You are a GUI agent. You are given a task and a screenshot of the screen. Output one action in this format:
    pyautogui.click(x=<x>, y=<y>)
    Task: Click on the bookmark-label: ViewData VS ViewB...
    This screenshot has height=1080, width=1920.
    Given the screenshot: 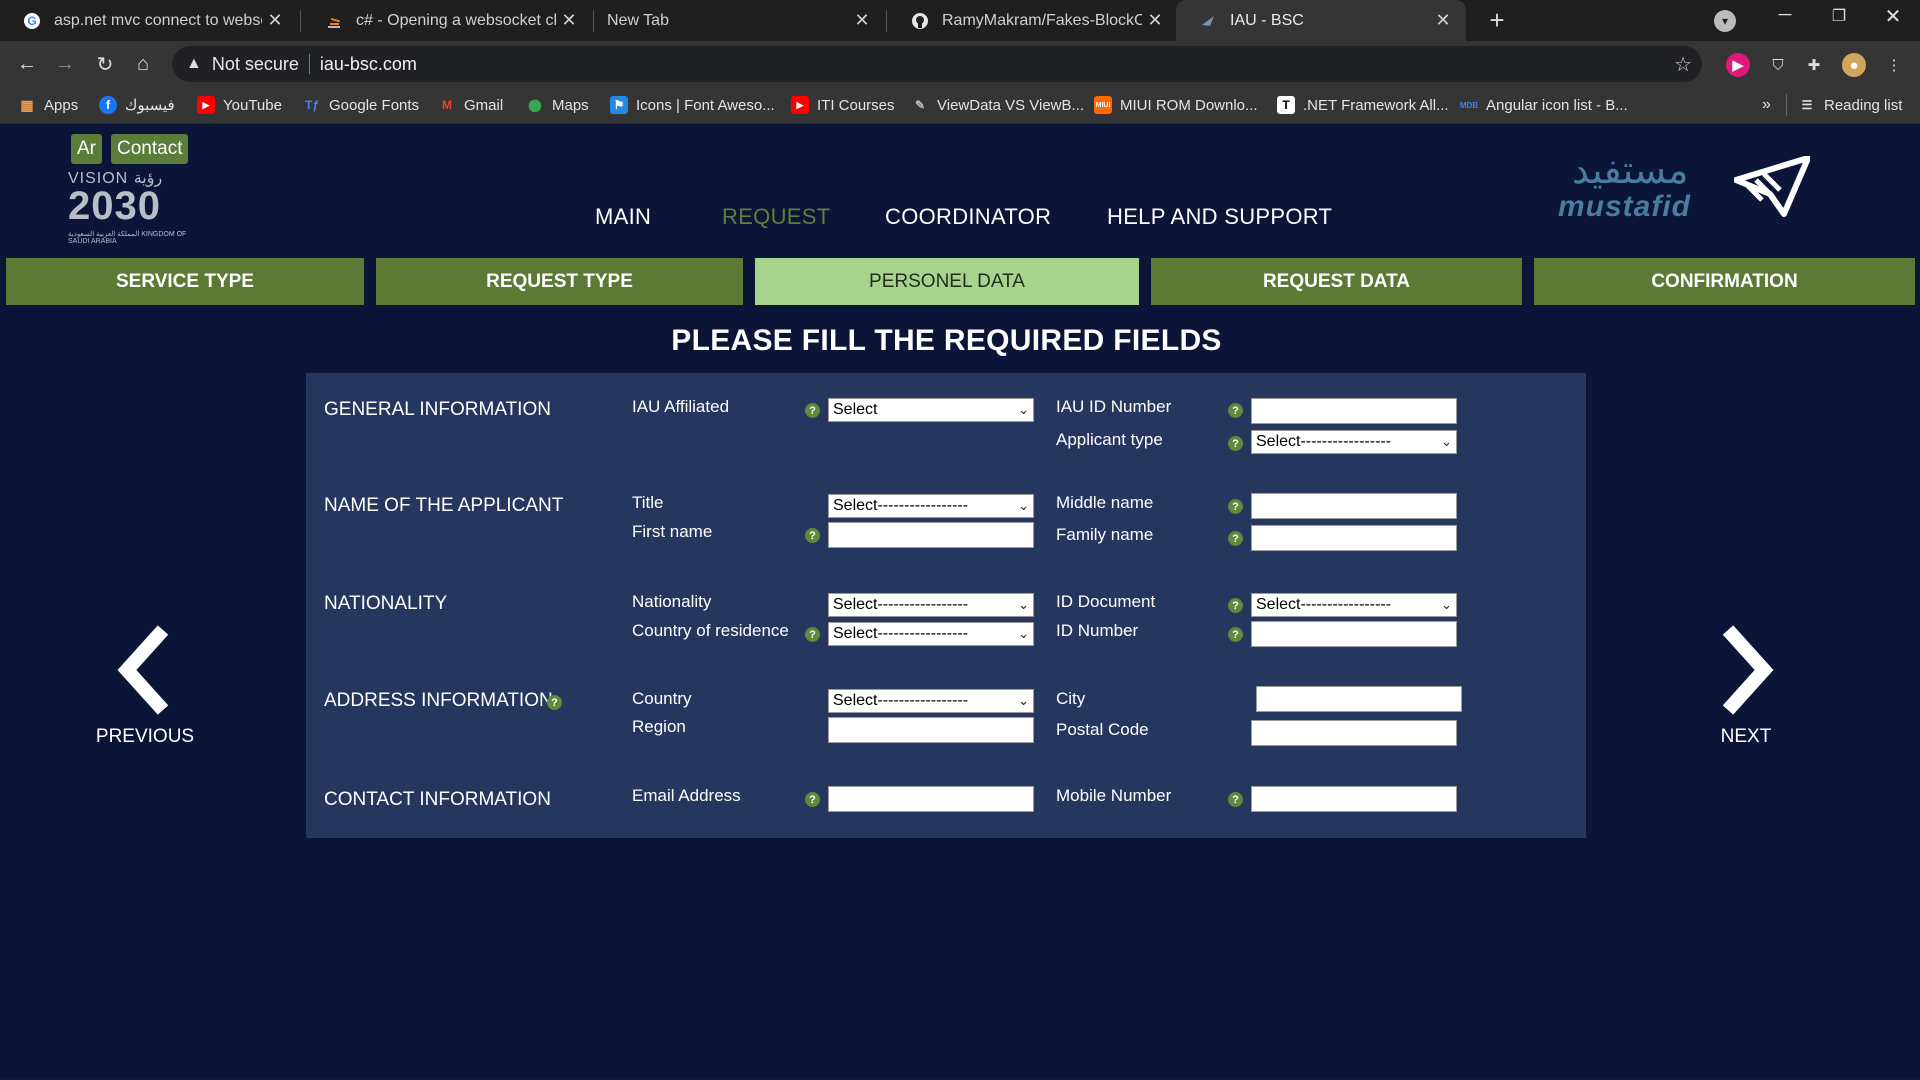 What is the action you would take?
    pyautogui.click(x=1011, y=105)
    